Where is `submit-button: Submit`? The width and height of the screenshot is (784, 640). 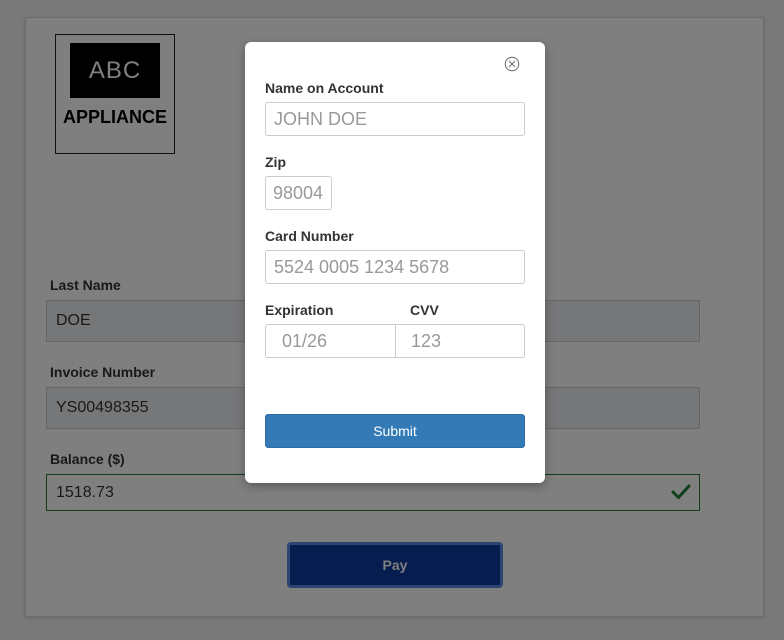
submit-button: Submit is located at coordinates (395, 431).